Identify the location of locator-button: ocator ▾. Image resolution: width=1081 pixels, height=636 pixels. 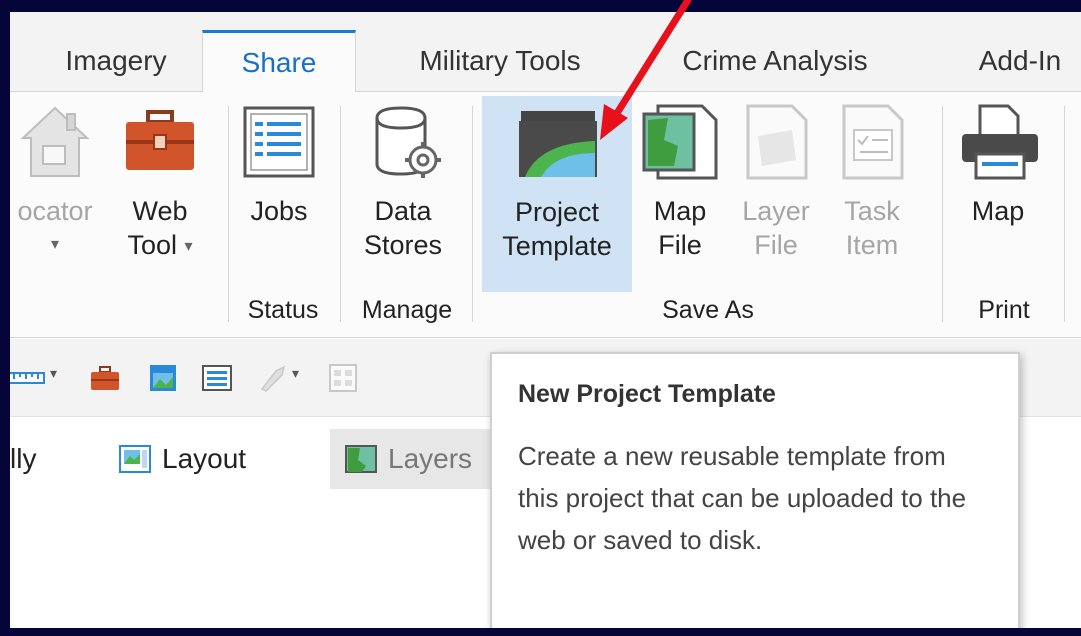
(60, 181).